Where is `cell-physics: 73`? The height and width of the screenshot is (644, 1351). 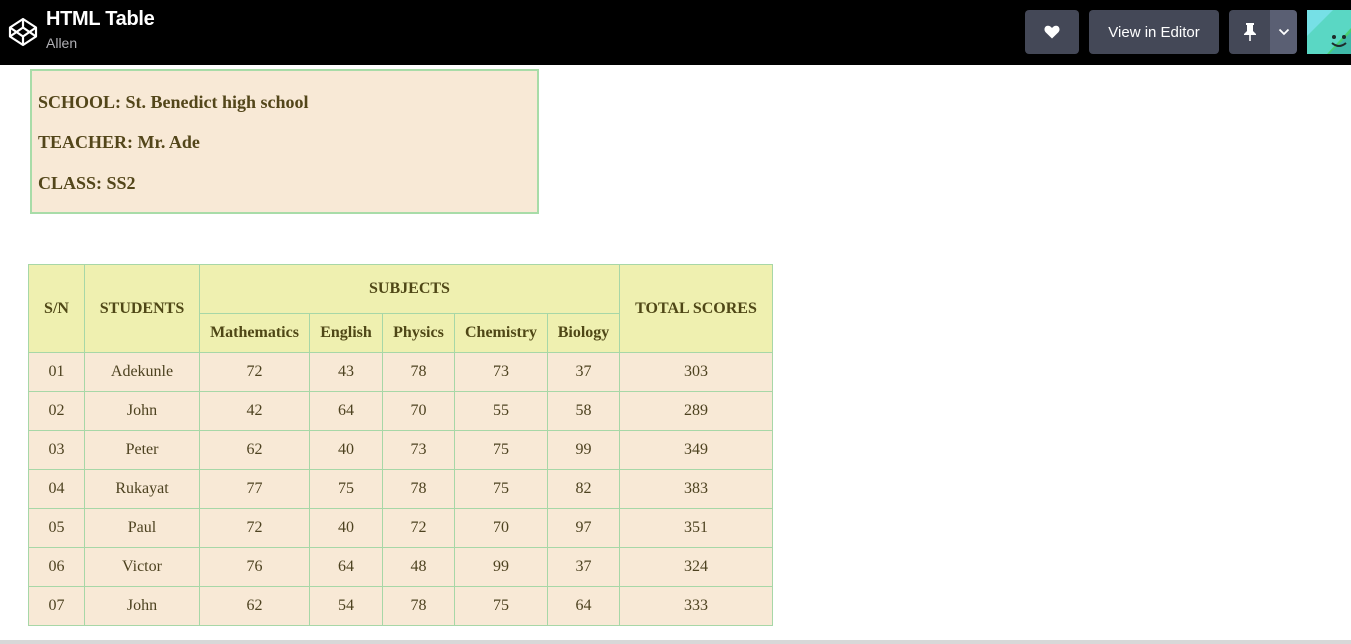
cell-physics: 73 is located at coordinates (418, 450).